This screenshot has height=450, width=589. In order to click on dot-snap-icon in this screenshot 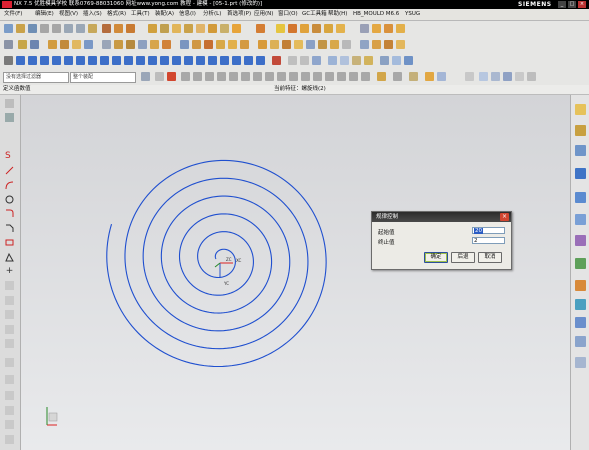, I will do `click(397, 76)`.